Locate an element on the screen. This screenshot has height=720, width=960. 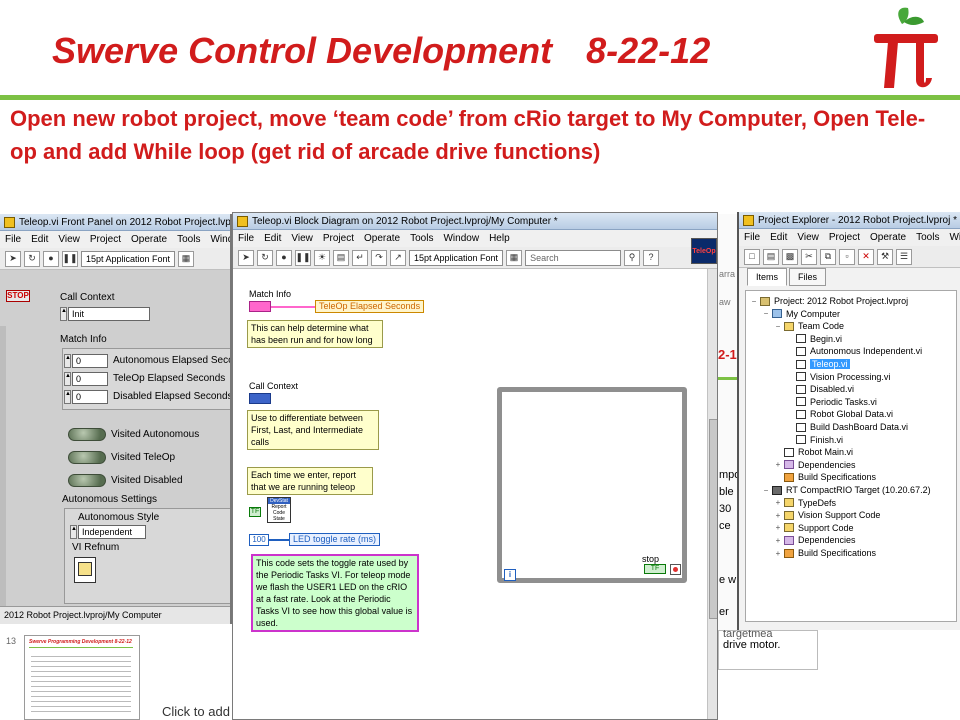
tree-item: Teleop.vi is located at coordinates (818, 364).